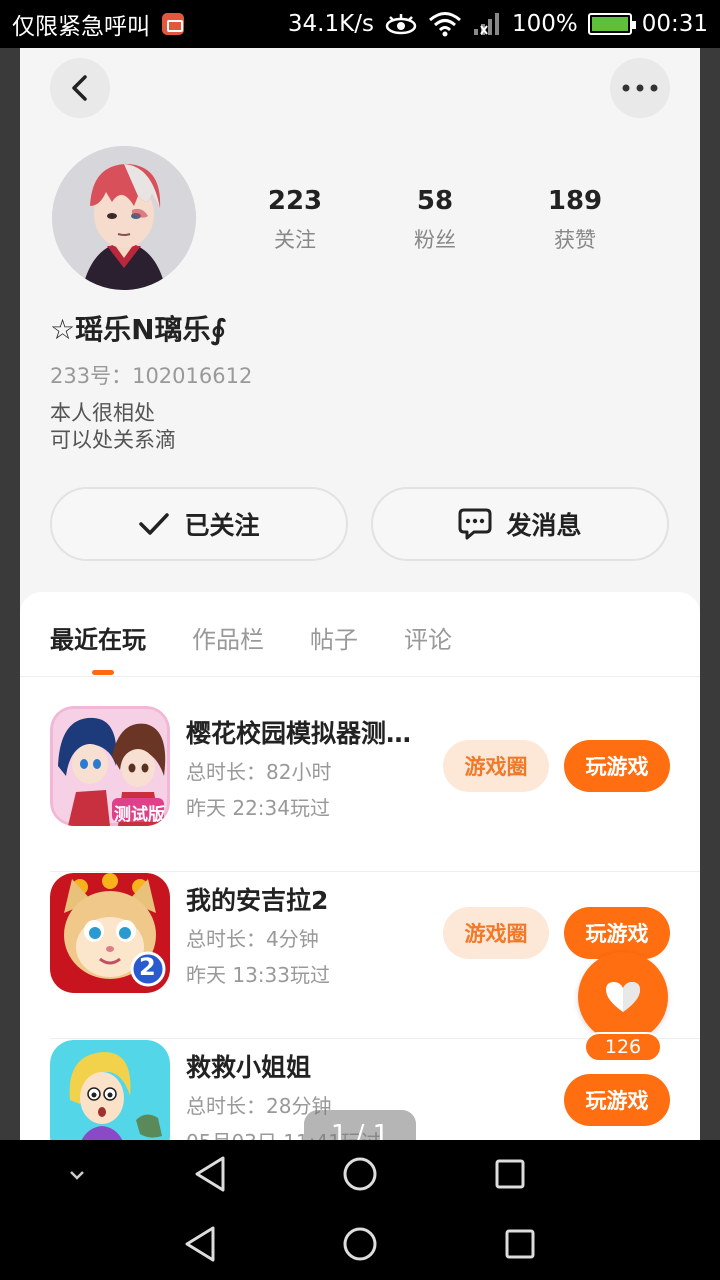 The image size is (720, 1280). I want to click on wifi-icon, so click(444, 24).